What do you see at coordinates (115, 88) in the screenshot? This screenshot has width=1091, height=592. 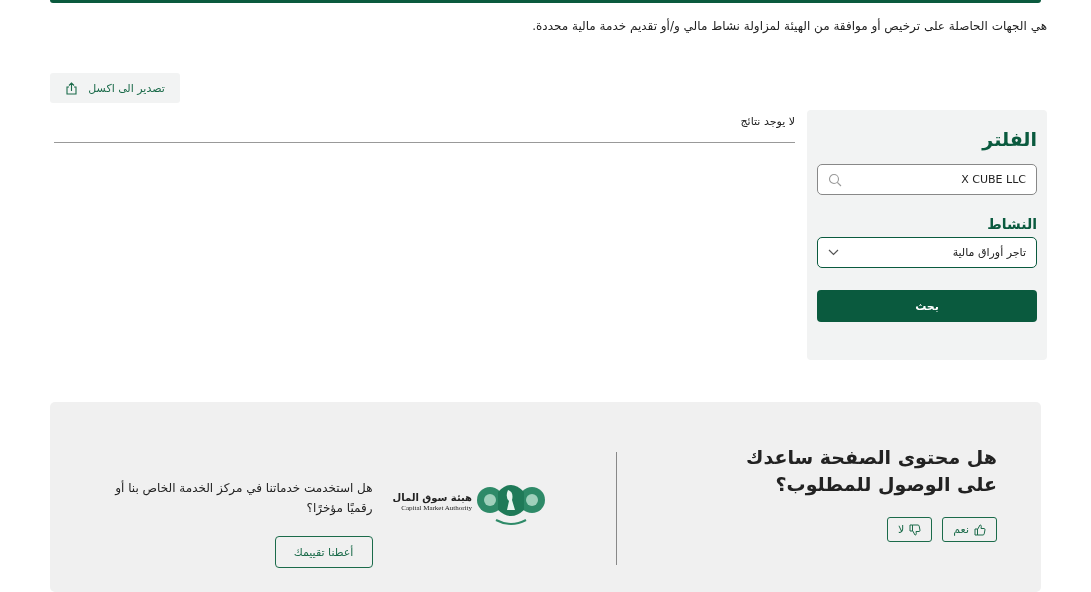 I see `export-button: تصدير الى اكسل` at bounding box center [115, 88].